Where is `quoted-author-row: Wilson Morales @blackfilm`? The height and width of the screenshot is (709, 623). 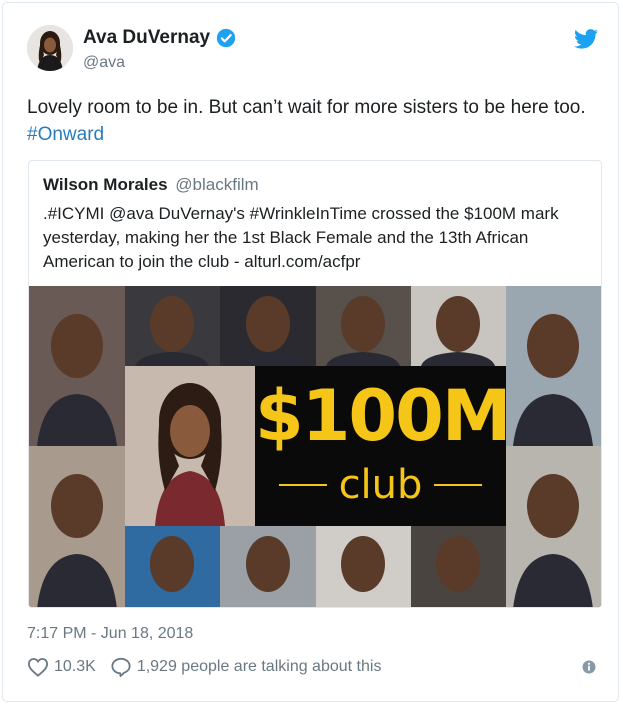
quoted-author-row: Wilson Morales @blackfilm is located at coordinates (151, 185).